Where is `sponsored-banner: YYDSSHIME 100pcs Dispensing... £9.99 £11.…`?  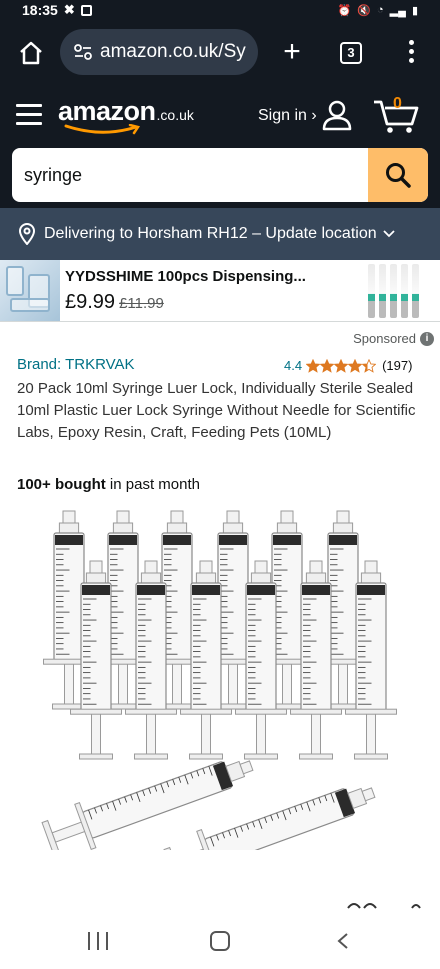 sponsored-banner: YYDSSHIME 100pcs Dispensing... £9.99 £11.… is located at coordinates (220, 291).